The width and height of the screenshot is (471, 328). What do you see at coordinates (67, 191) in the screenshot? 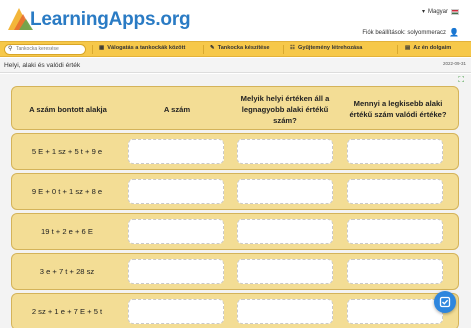
I see `expression-cell: 9 E + 0 t + 1 sz + 8 e` at bounding box center [67, 191].